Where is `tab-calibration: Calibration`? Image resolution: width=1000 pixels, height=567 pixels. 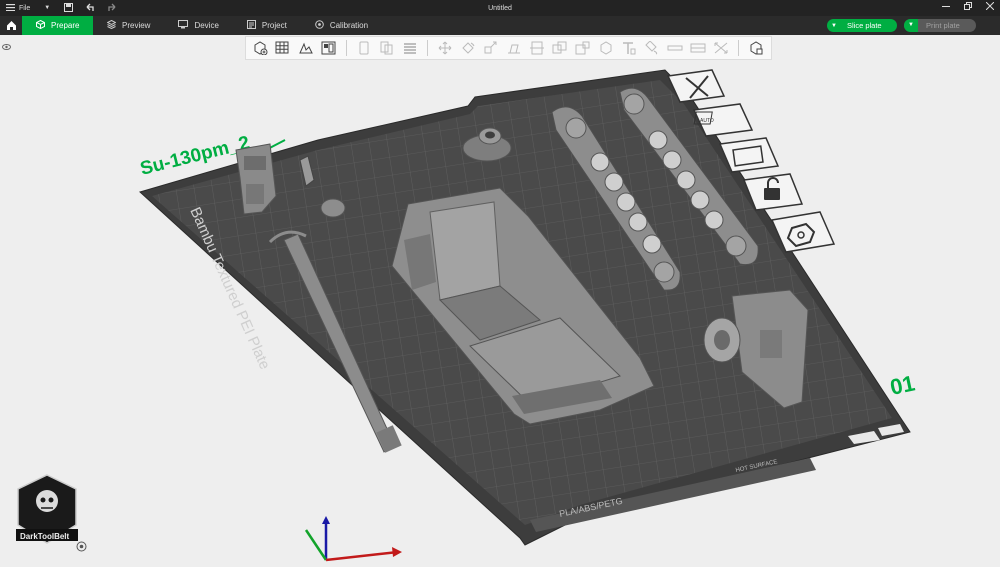 tab-calibration: Calibration is located at coordinates (341, 25).